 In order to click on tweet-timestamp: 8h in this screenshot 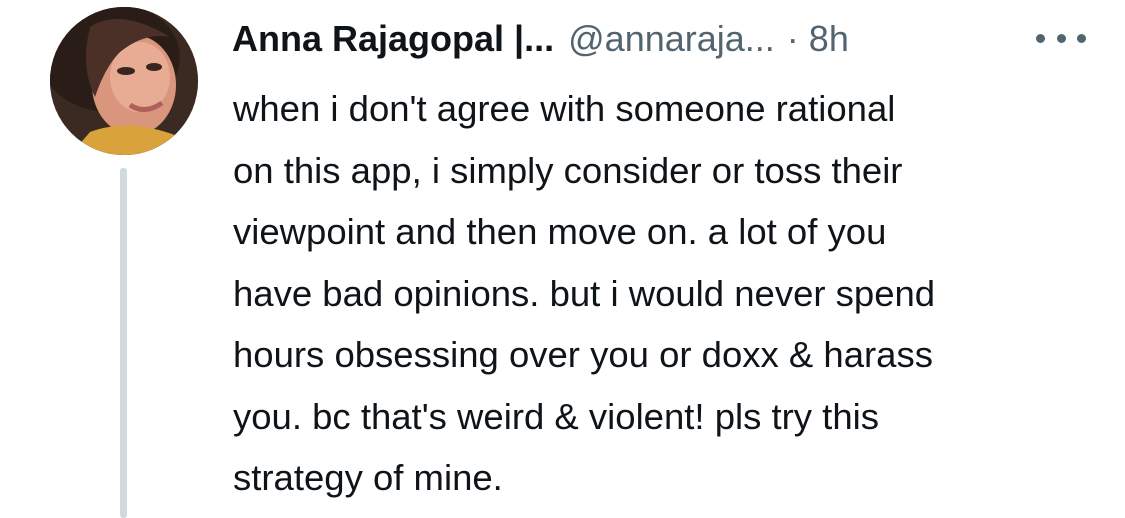, I will do `click(829, 39)`.